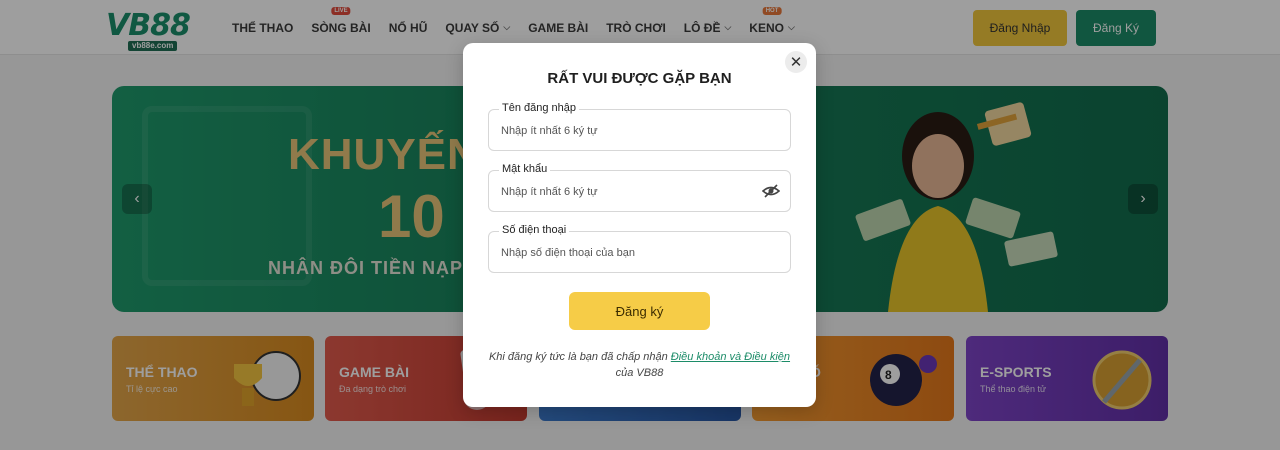  I want to click on password-label: Mật khẩu, so click(525, 169).